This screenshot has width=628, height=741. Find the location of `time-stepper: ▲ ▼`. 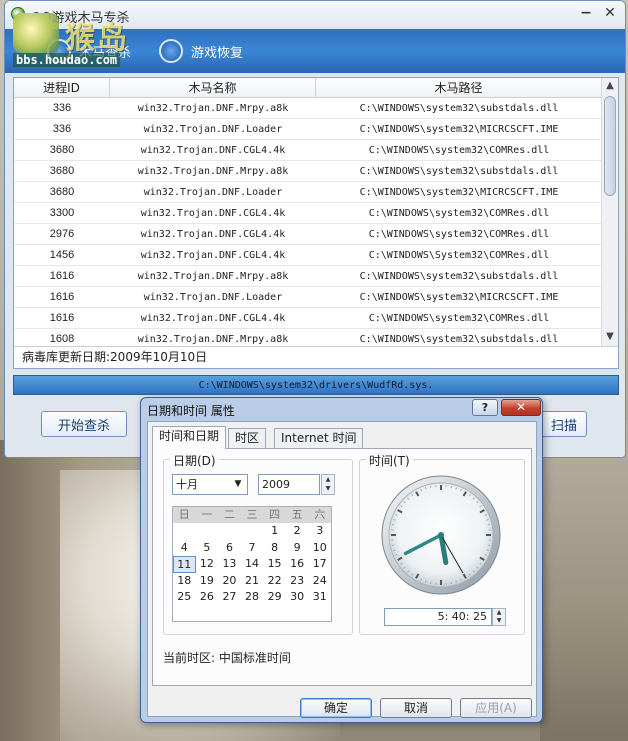

time-stepper: ▲ ▼ is located at coordinates (499, 617).